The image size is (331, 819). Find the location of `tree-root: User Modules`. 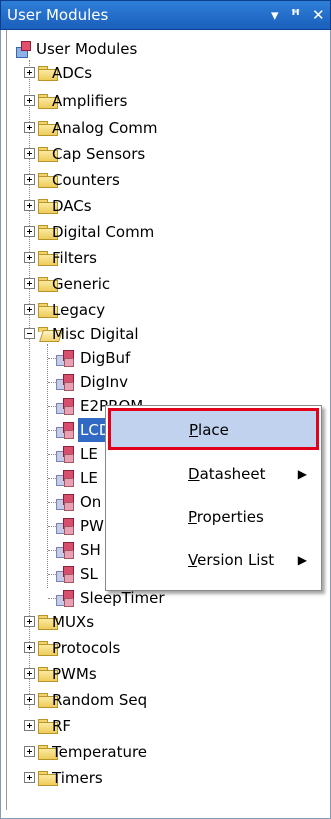

tree-root: User Modules is located at coordinates (100, 49).